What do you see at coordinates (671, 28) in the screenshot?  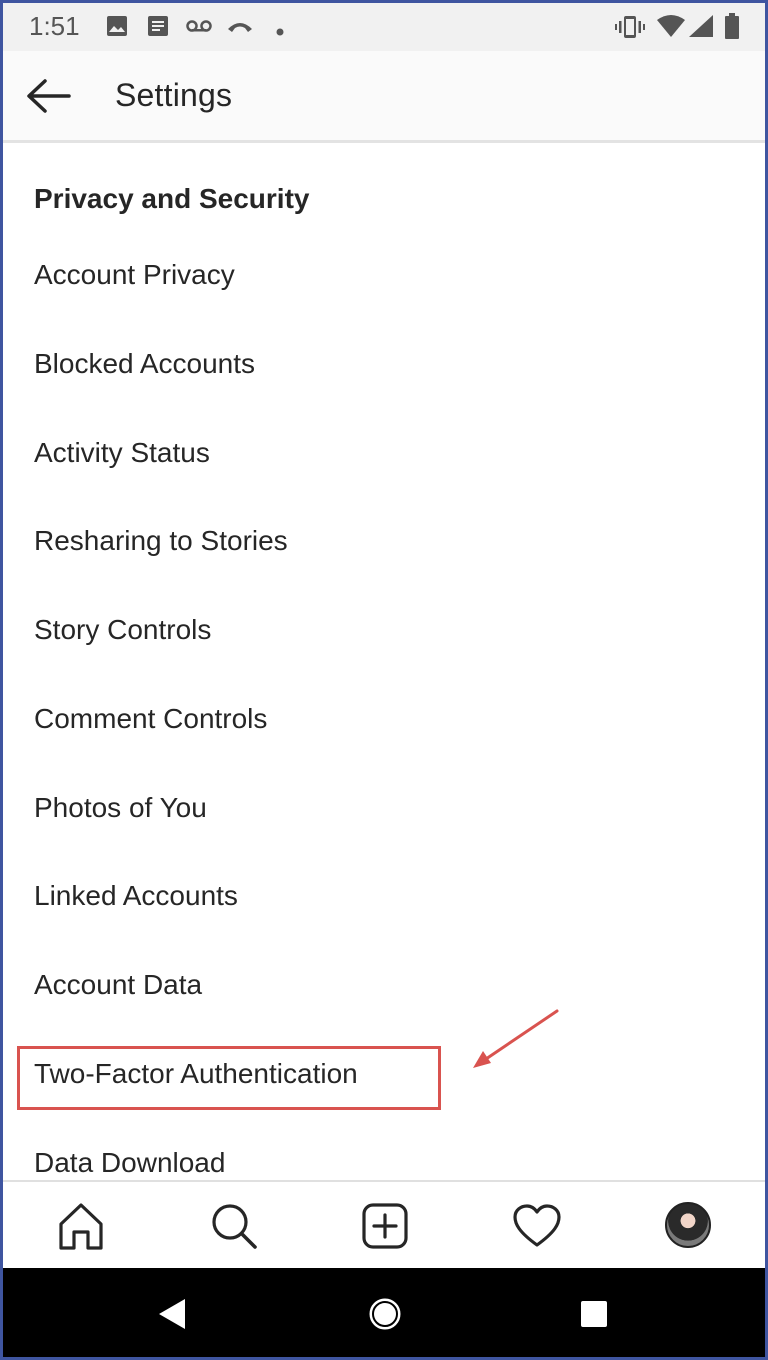 I see `wifi-icon` at bounding box center [671, 28].